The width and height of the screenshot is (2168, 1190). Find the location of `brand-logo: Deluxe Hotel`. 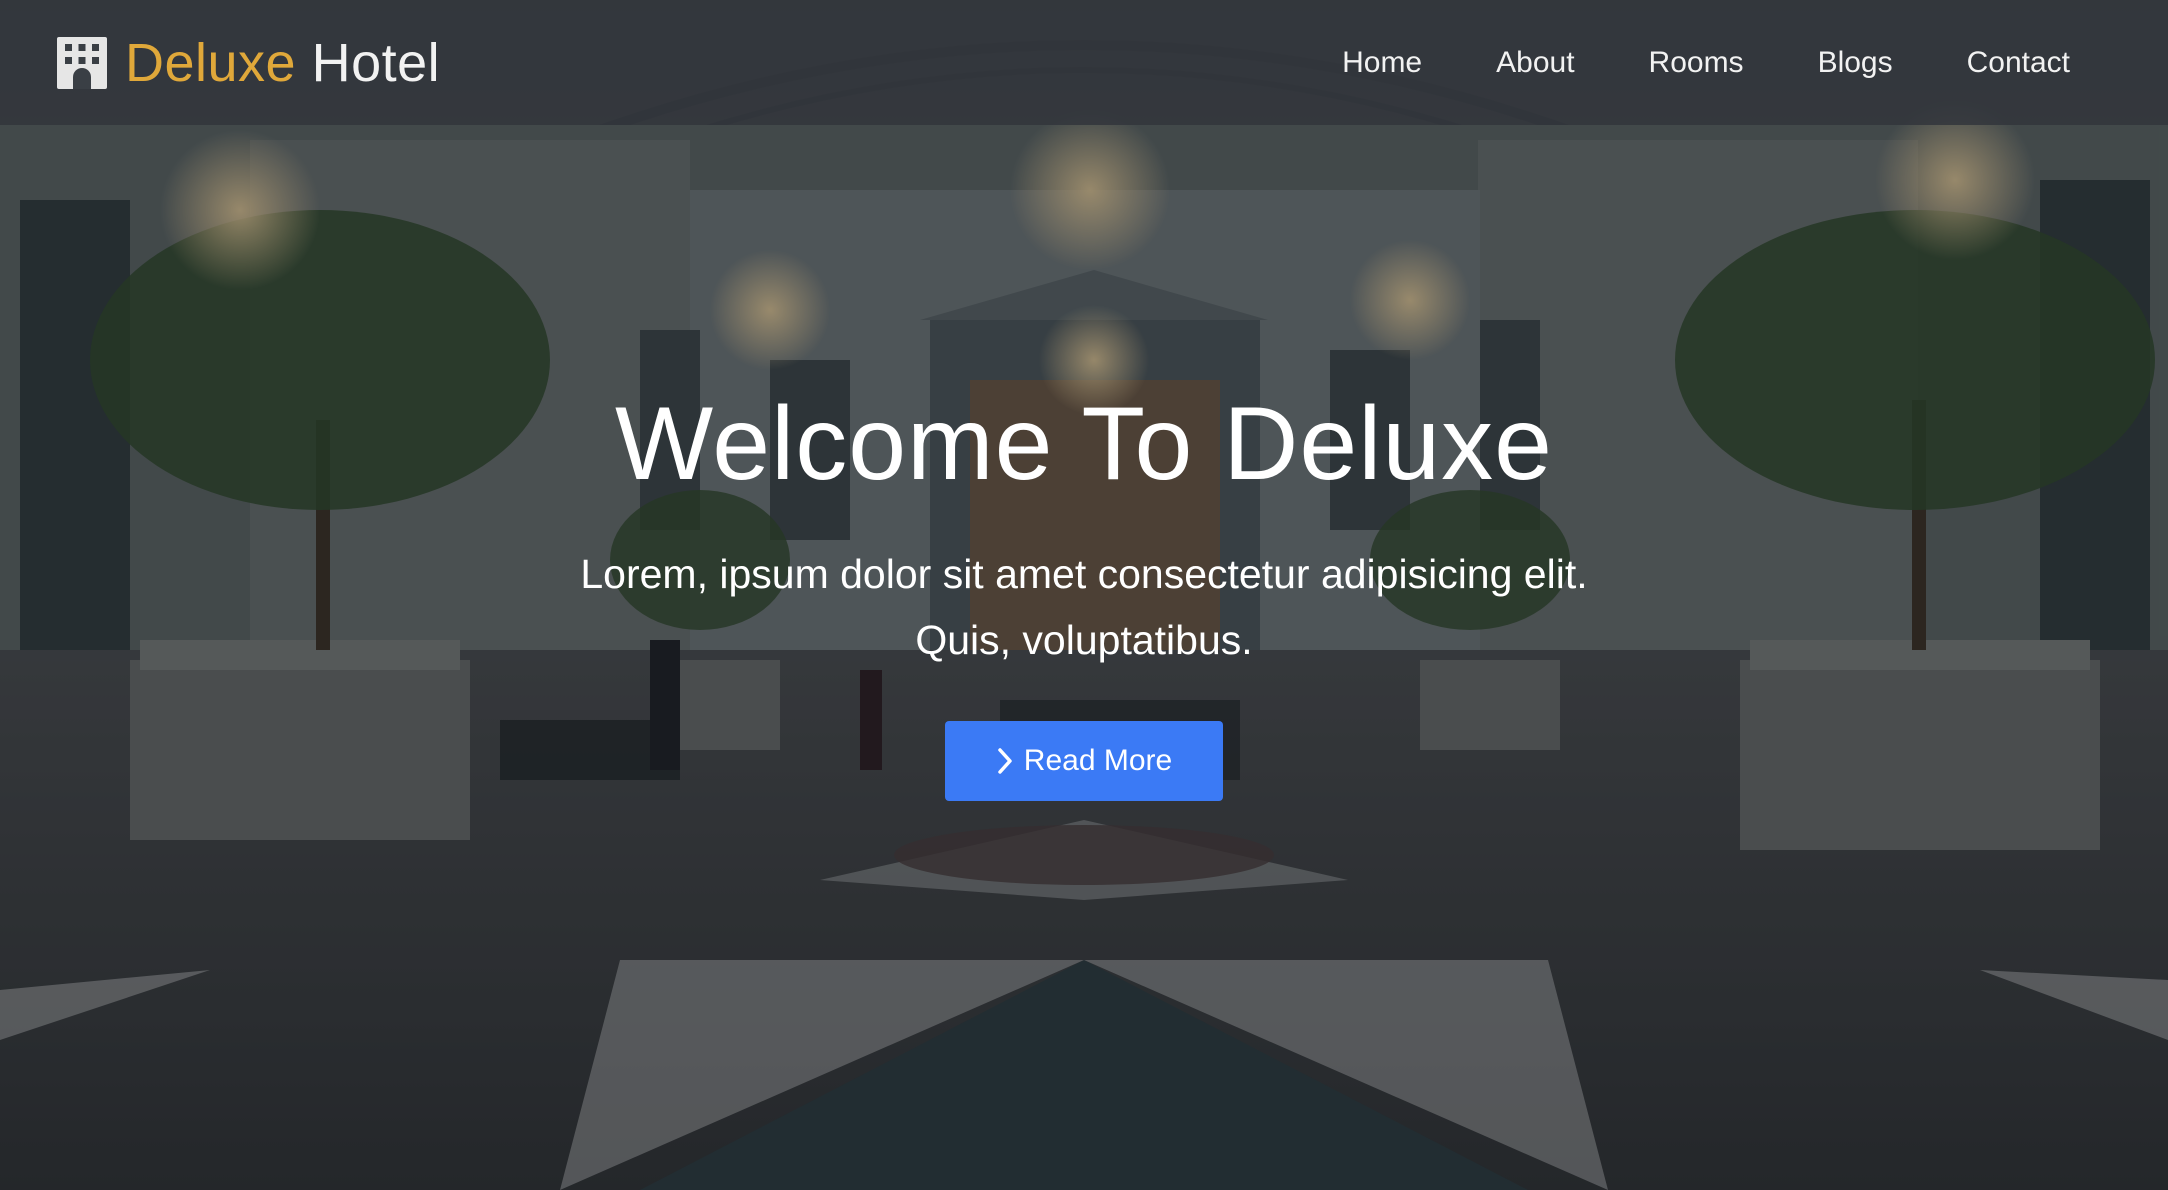

brand-logo: Deluxe Hotel is located at coordinates (247, 63).